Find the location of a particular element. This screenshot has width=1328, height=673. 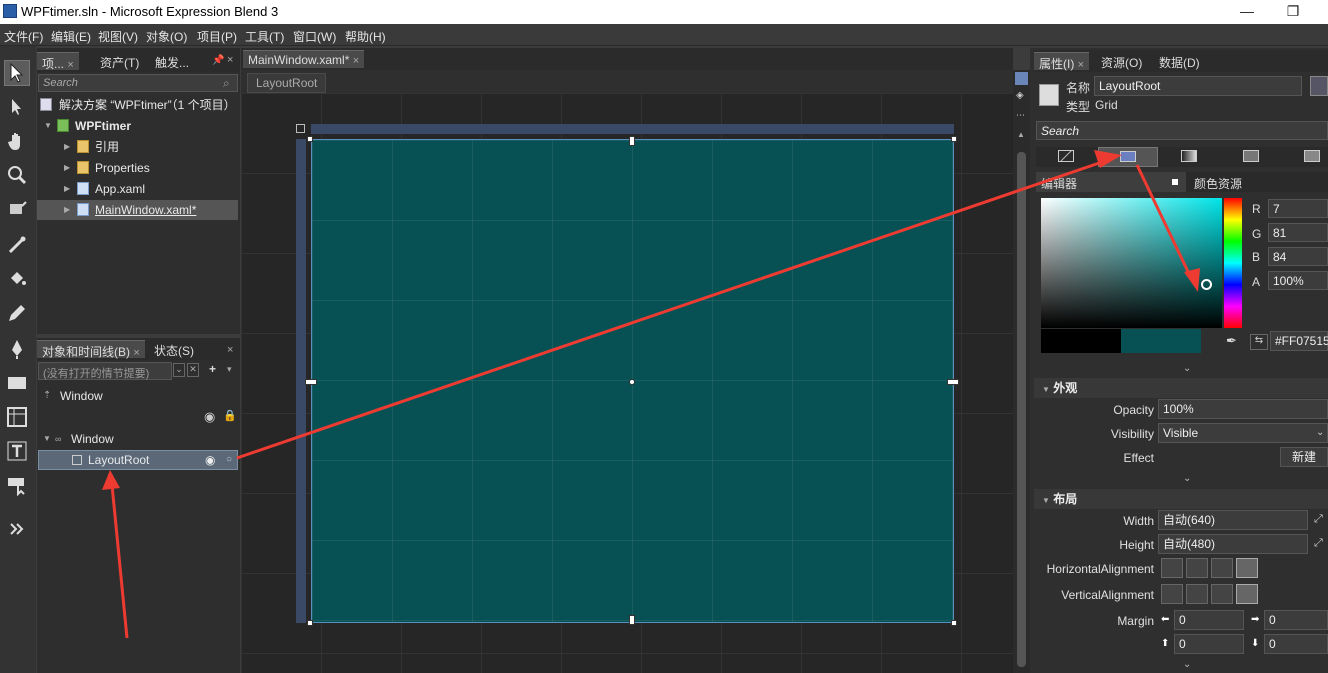

tree-item-mainwindow-xaml: ▶ MainWindow.xaml* is located at coordinates (137, 210).